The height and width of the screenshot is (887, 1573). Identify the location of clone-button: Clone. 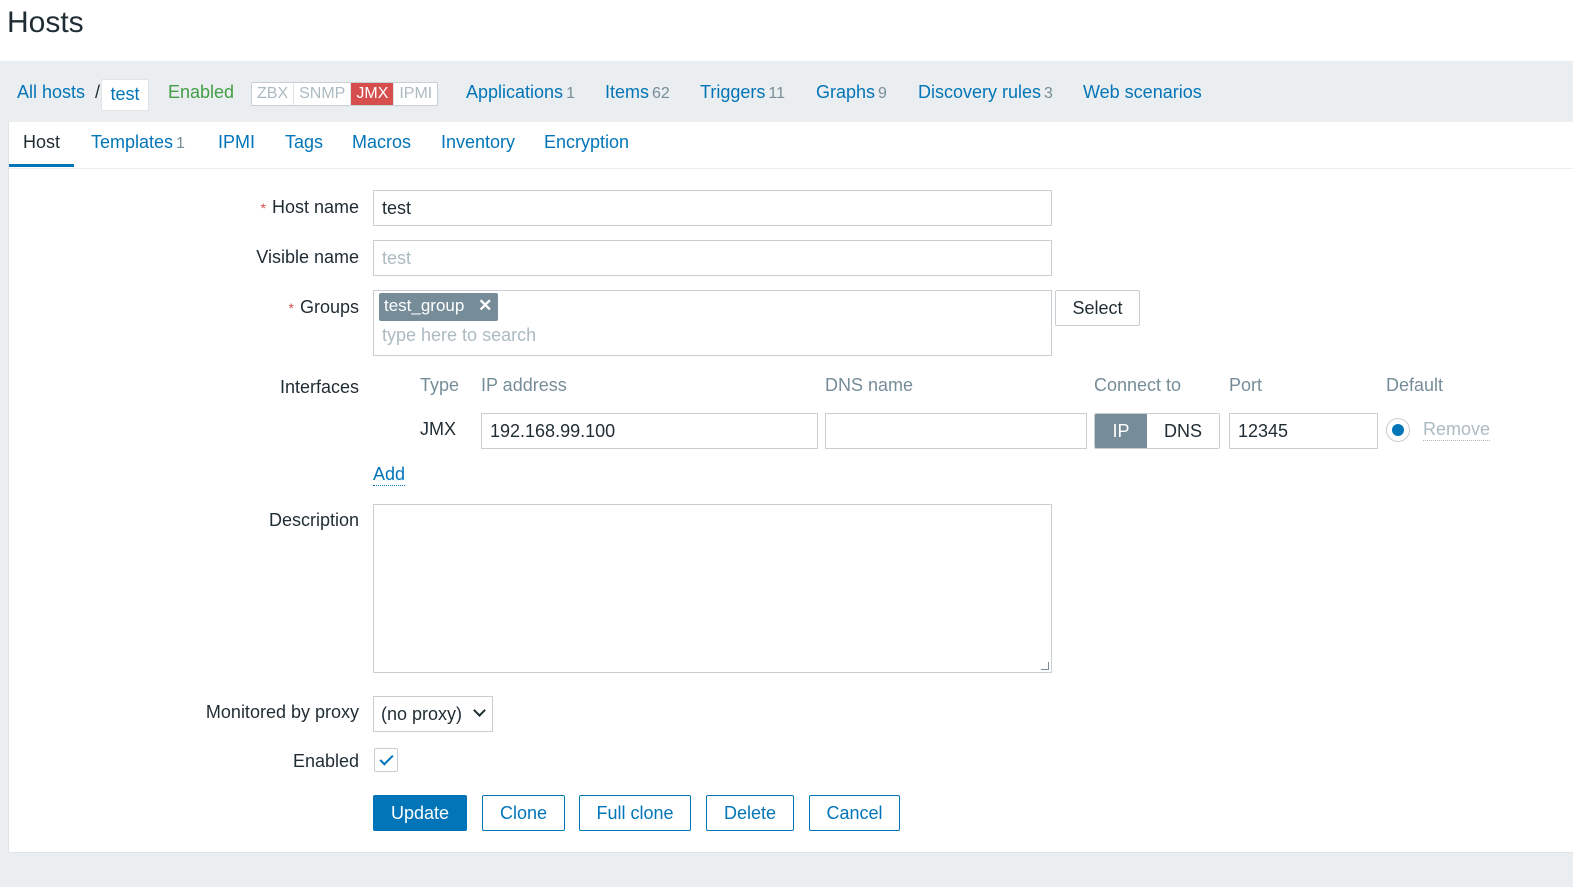
(523, 813).